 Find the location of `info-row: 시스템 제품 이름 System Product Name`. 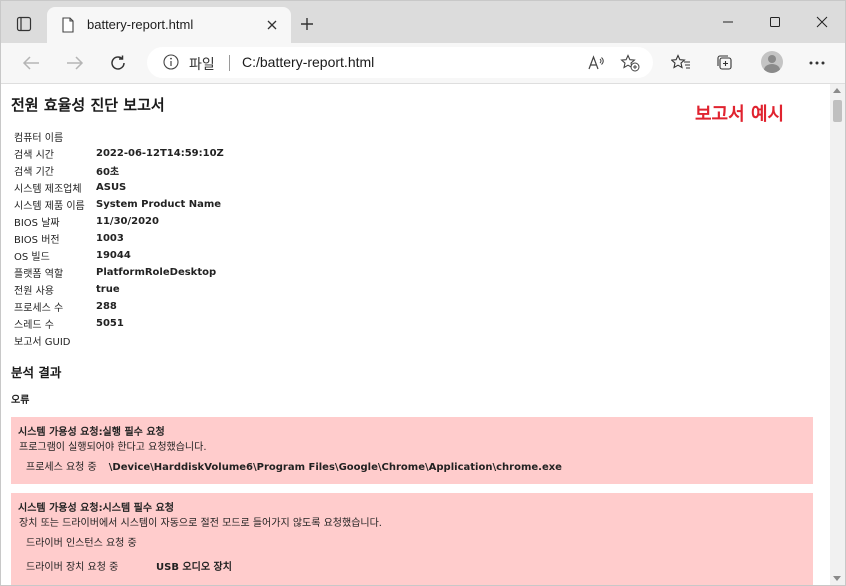

info-row: 시스템 제품 이름 System Product Name is located at coordinates (119, 204).